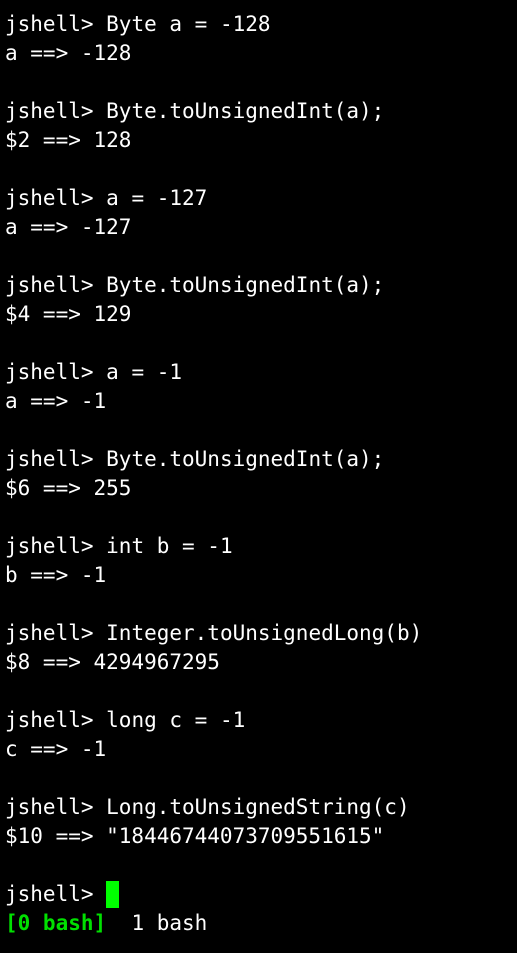  I want to click on status-window-other: 1 bash, so click(156, 923).